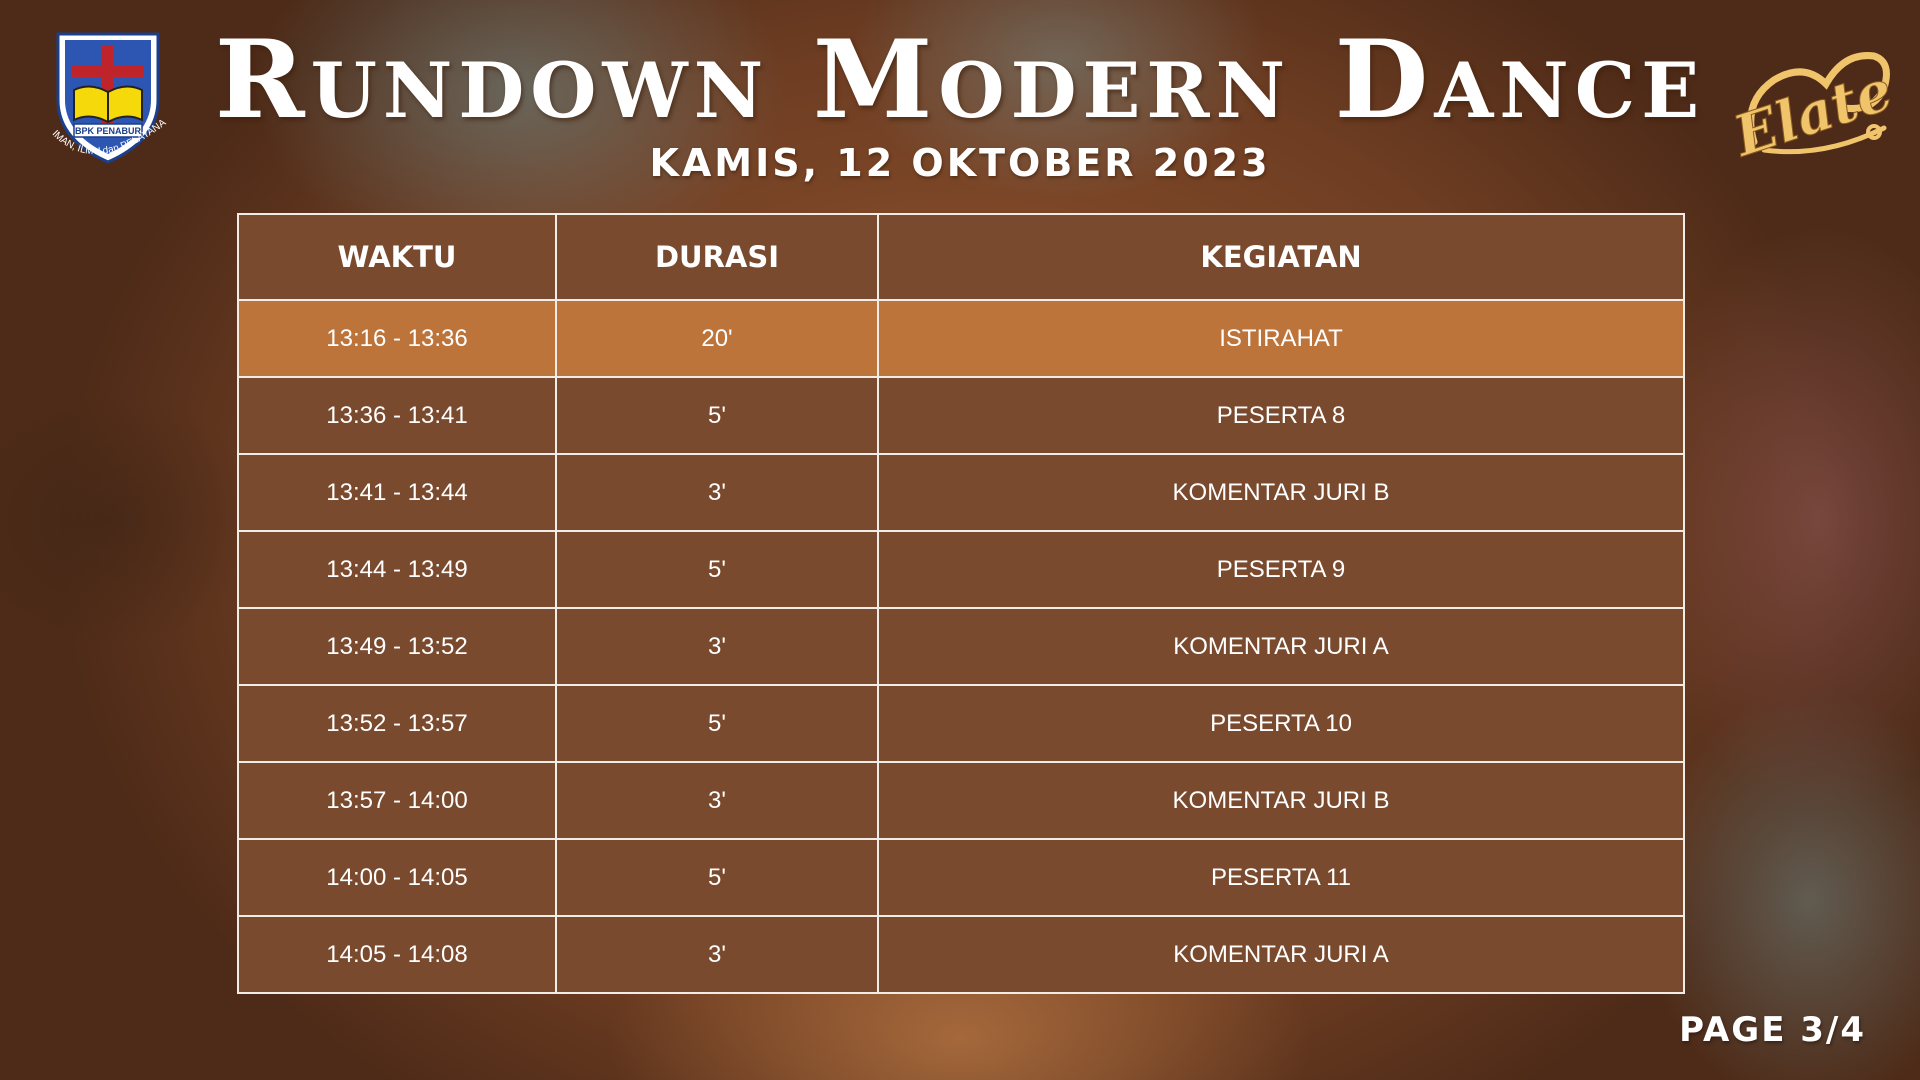 This screenshot has width=1920, height=1080. What do you see at coordinates (1281, 257) in the screenshot?
I see `column-header-kegiatan: KEGIATAN` at bounding box center [1281, 257].